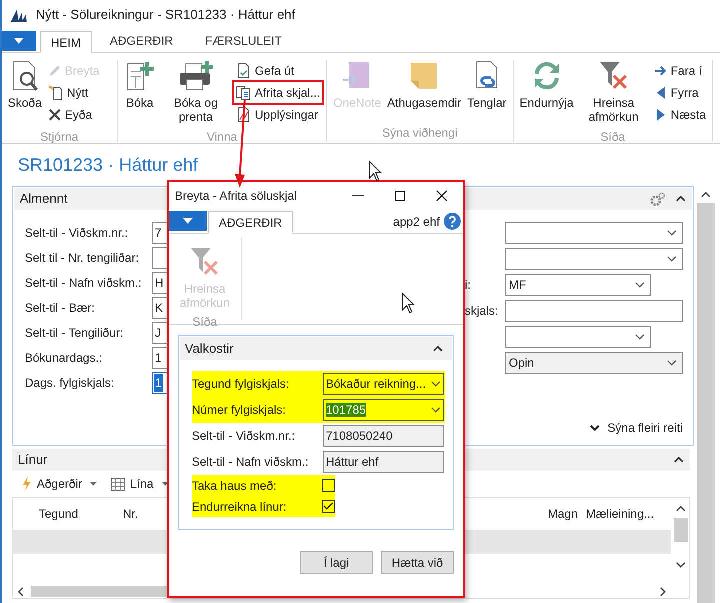  Describe the element at coordinates (661, 70) in the screenshot. I see `arrow-right-icon` at that location.